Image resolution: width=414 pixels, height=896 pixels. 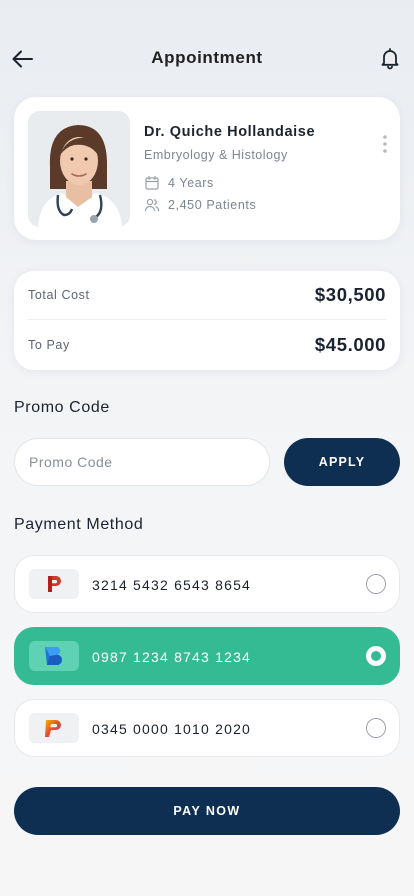 I want to click on payment-method-option: 0345 0000 1010 2020, so click(x=207, y=728).